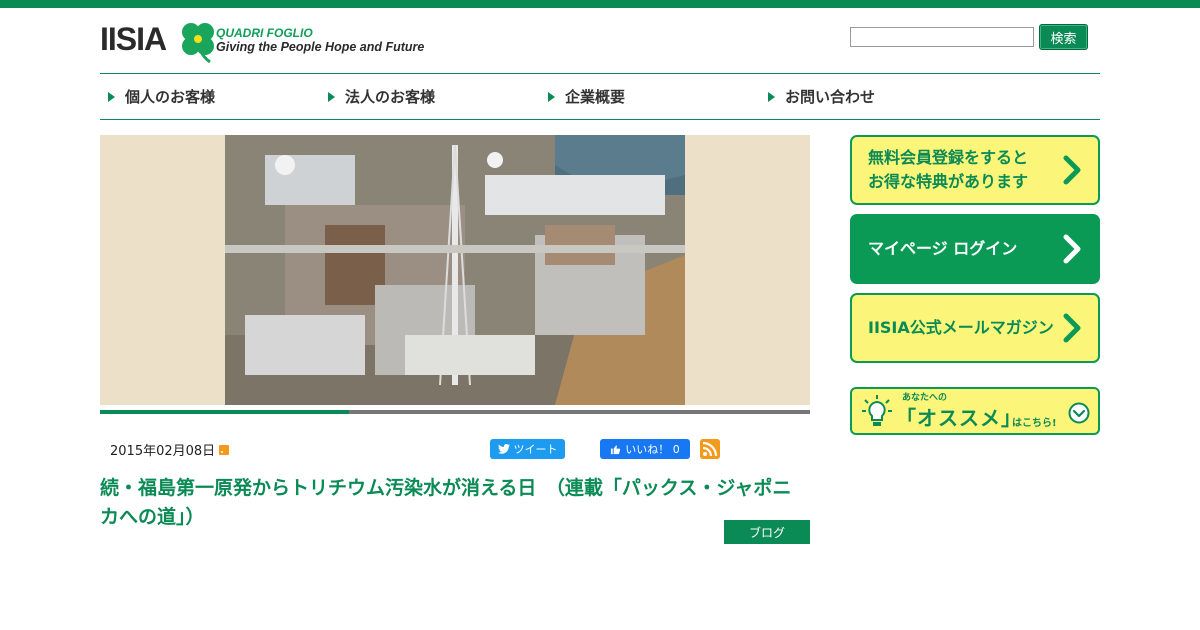 This screenshot has width=1200, height=630. I want to click on newsletter-banner: IISIA公式メールマガジン, so click(975, 328).